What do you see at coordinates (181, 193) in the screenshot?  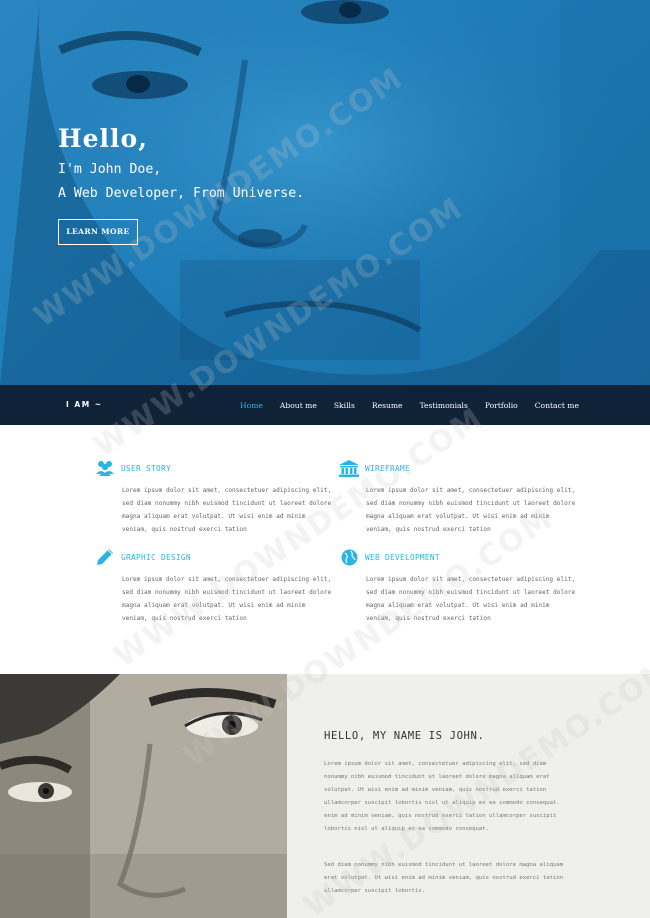 I see `hero-role-line: A Web Developer, From Universe.` at bounding box center [181, 193].